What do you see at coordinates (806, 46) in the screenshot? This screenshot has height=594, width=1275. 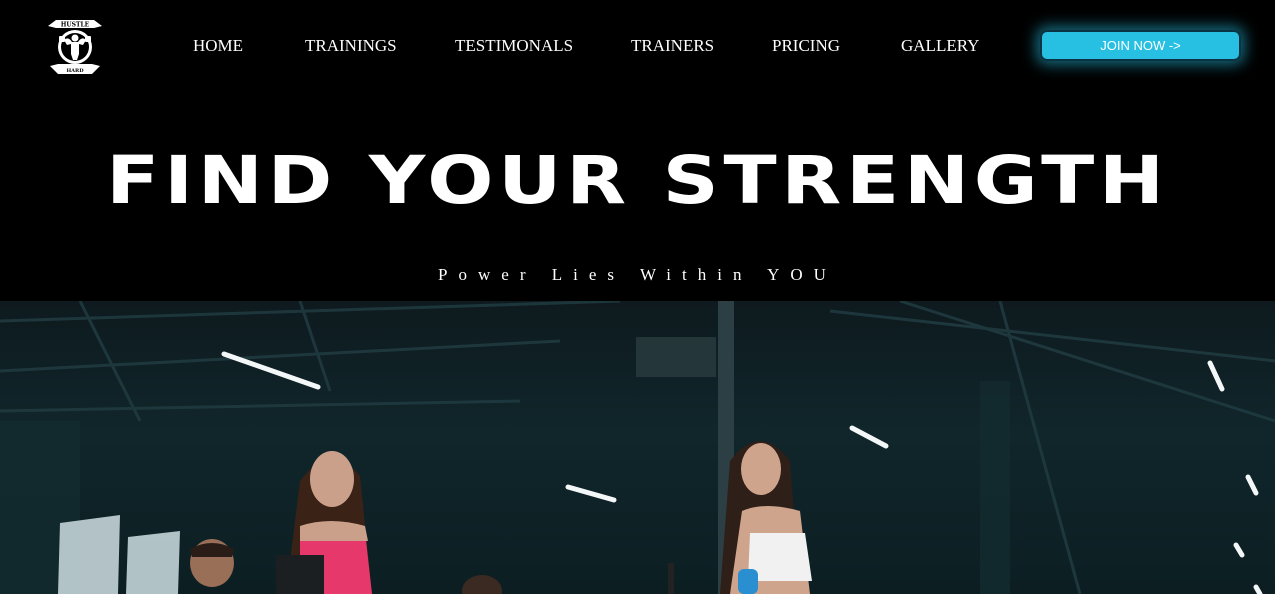 I see `nav-pricing: PRICING` at bounding box center [806, 46].